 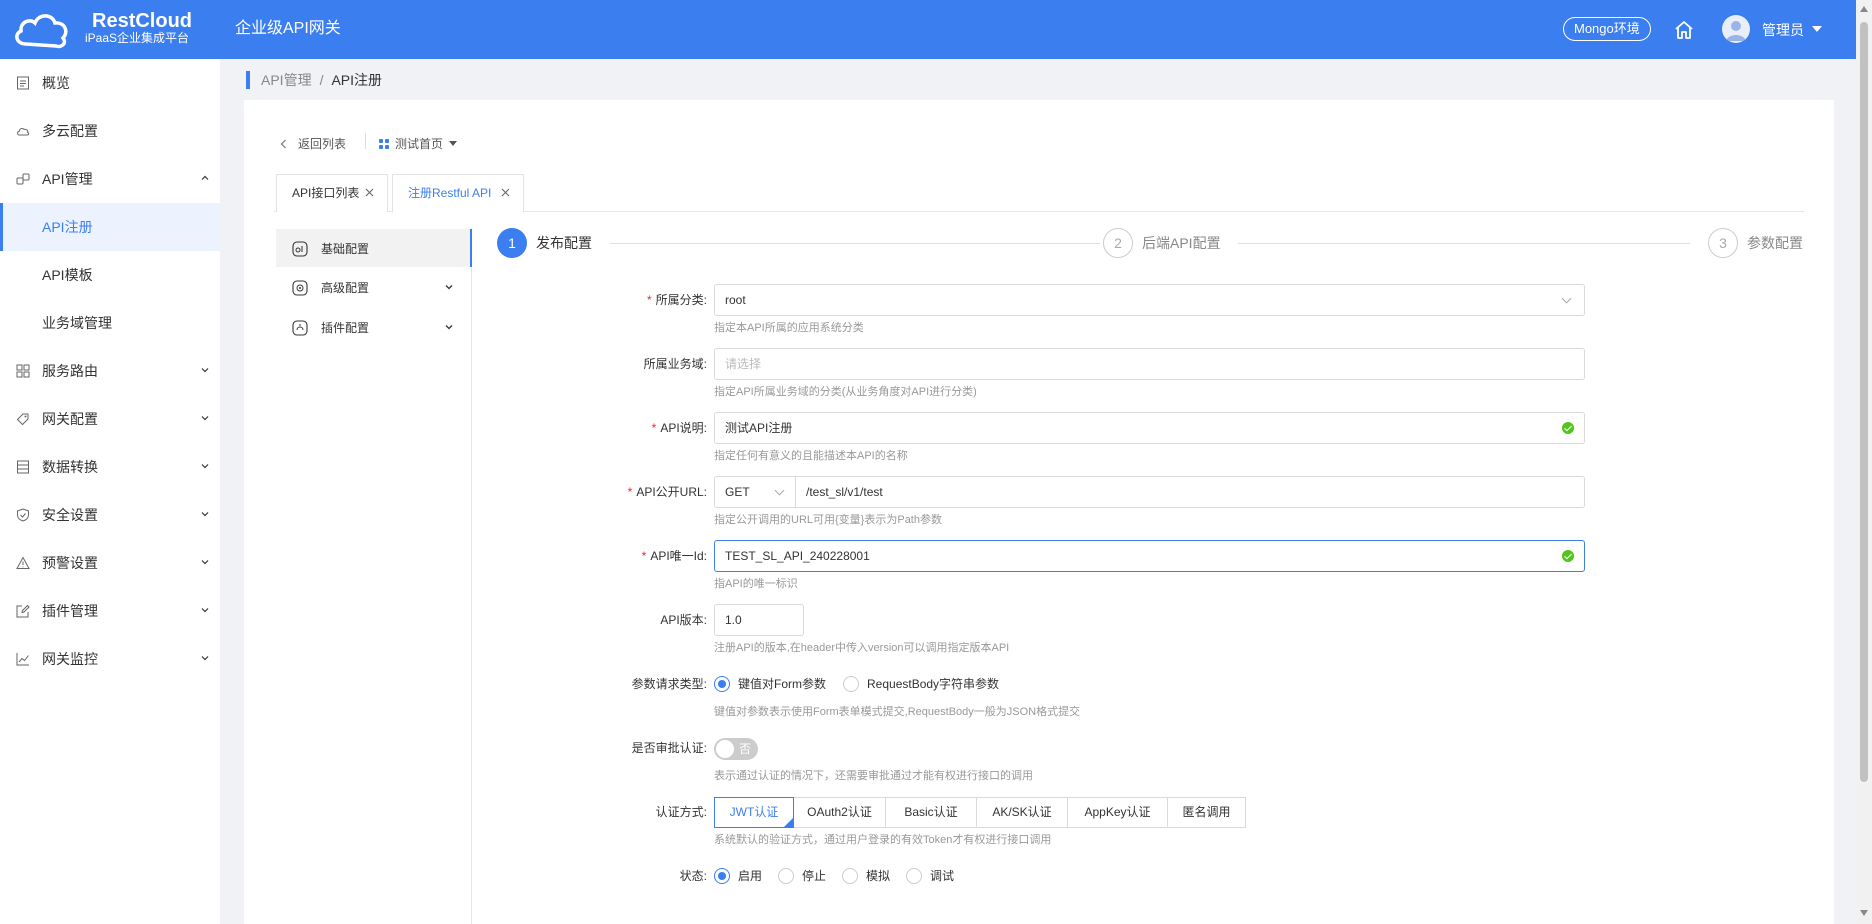 What do you see at coordinates (1149, 428) in the screenshot?
I see `api-desc-input: 测试API注册` at bounding box center [1149, 428].